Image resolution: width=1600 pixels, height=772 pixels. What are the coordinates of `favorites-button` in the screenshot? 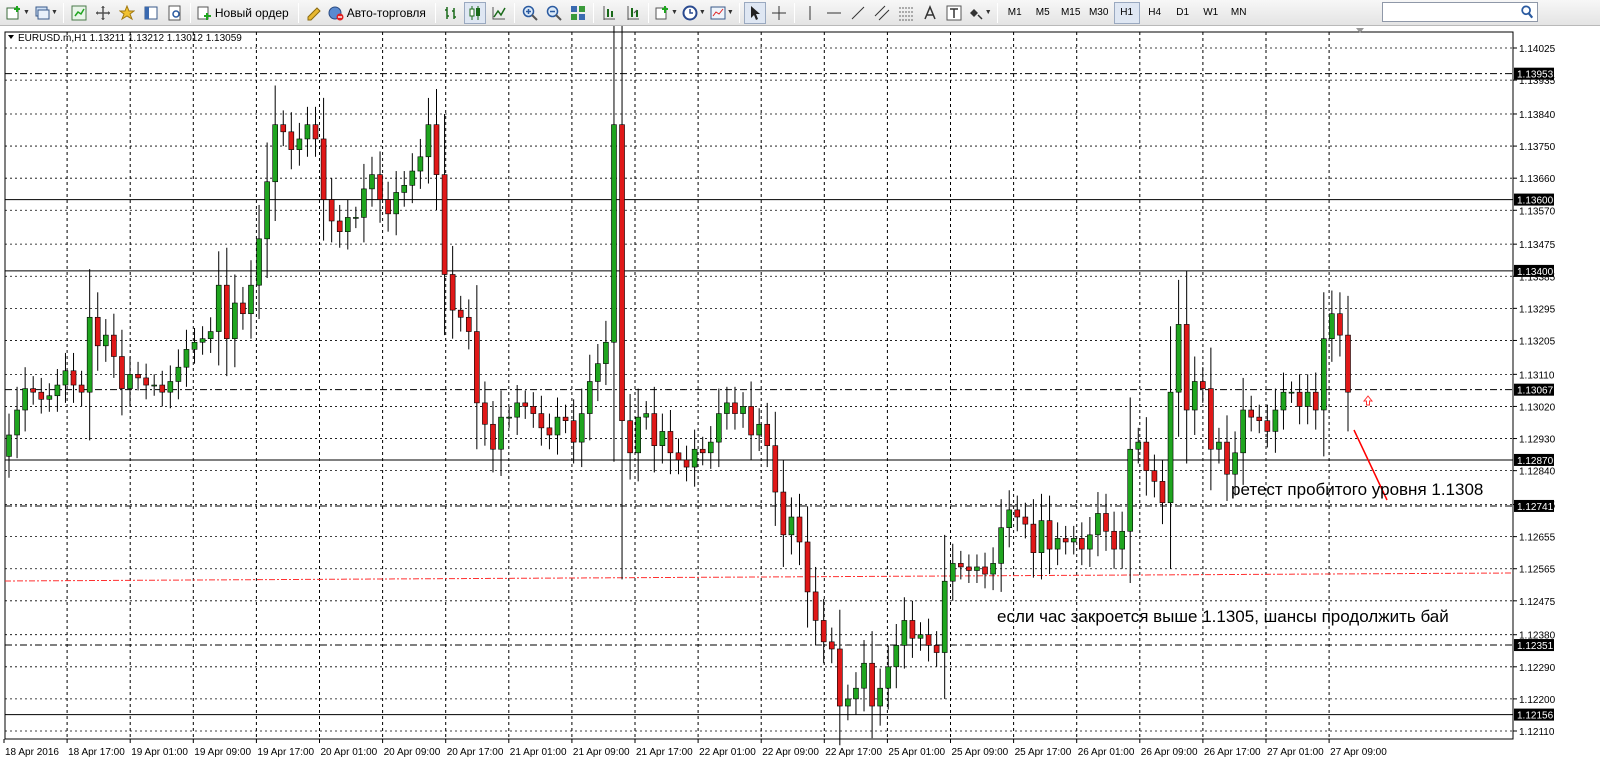 It's located at (127, 13).